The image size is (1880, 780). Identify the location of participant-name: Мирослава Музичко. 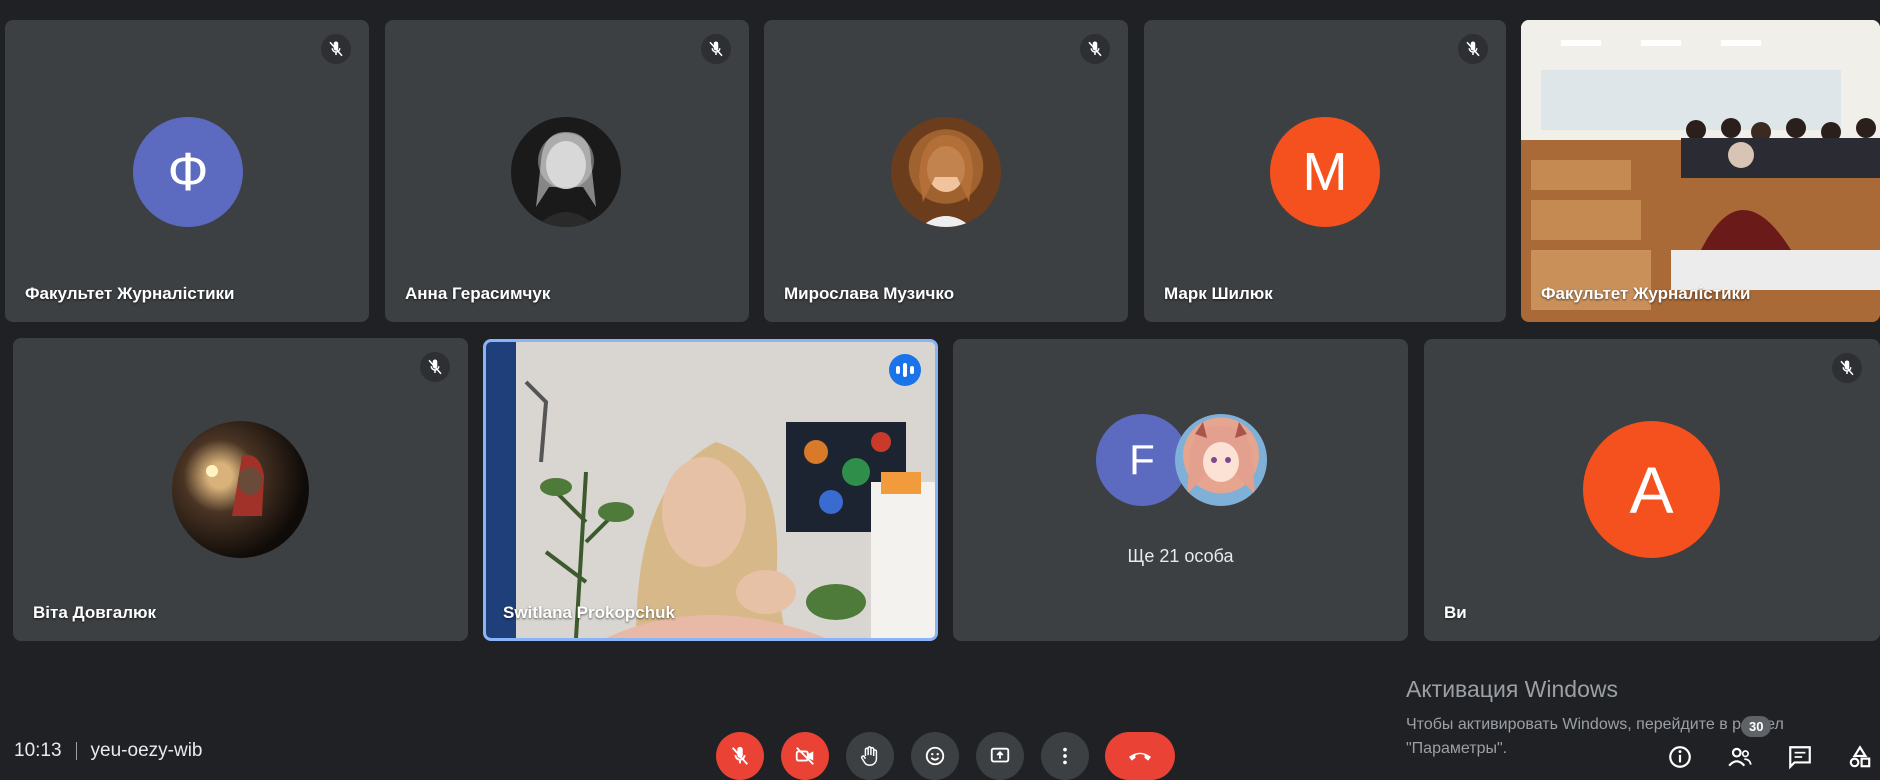
(869, 293).